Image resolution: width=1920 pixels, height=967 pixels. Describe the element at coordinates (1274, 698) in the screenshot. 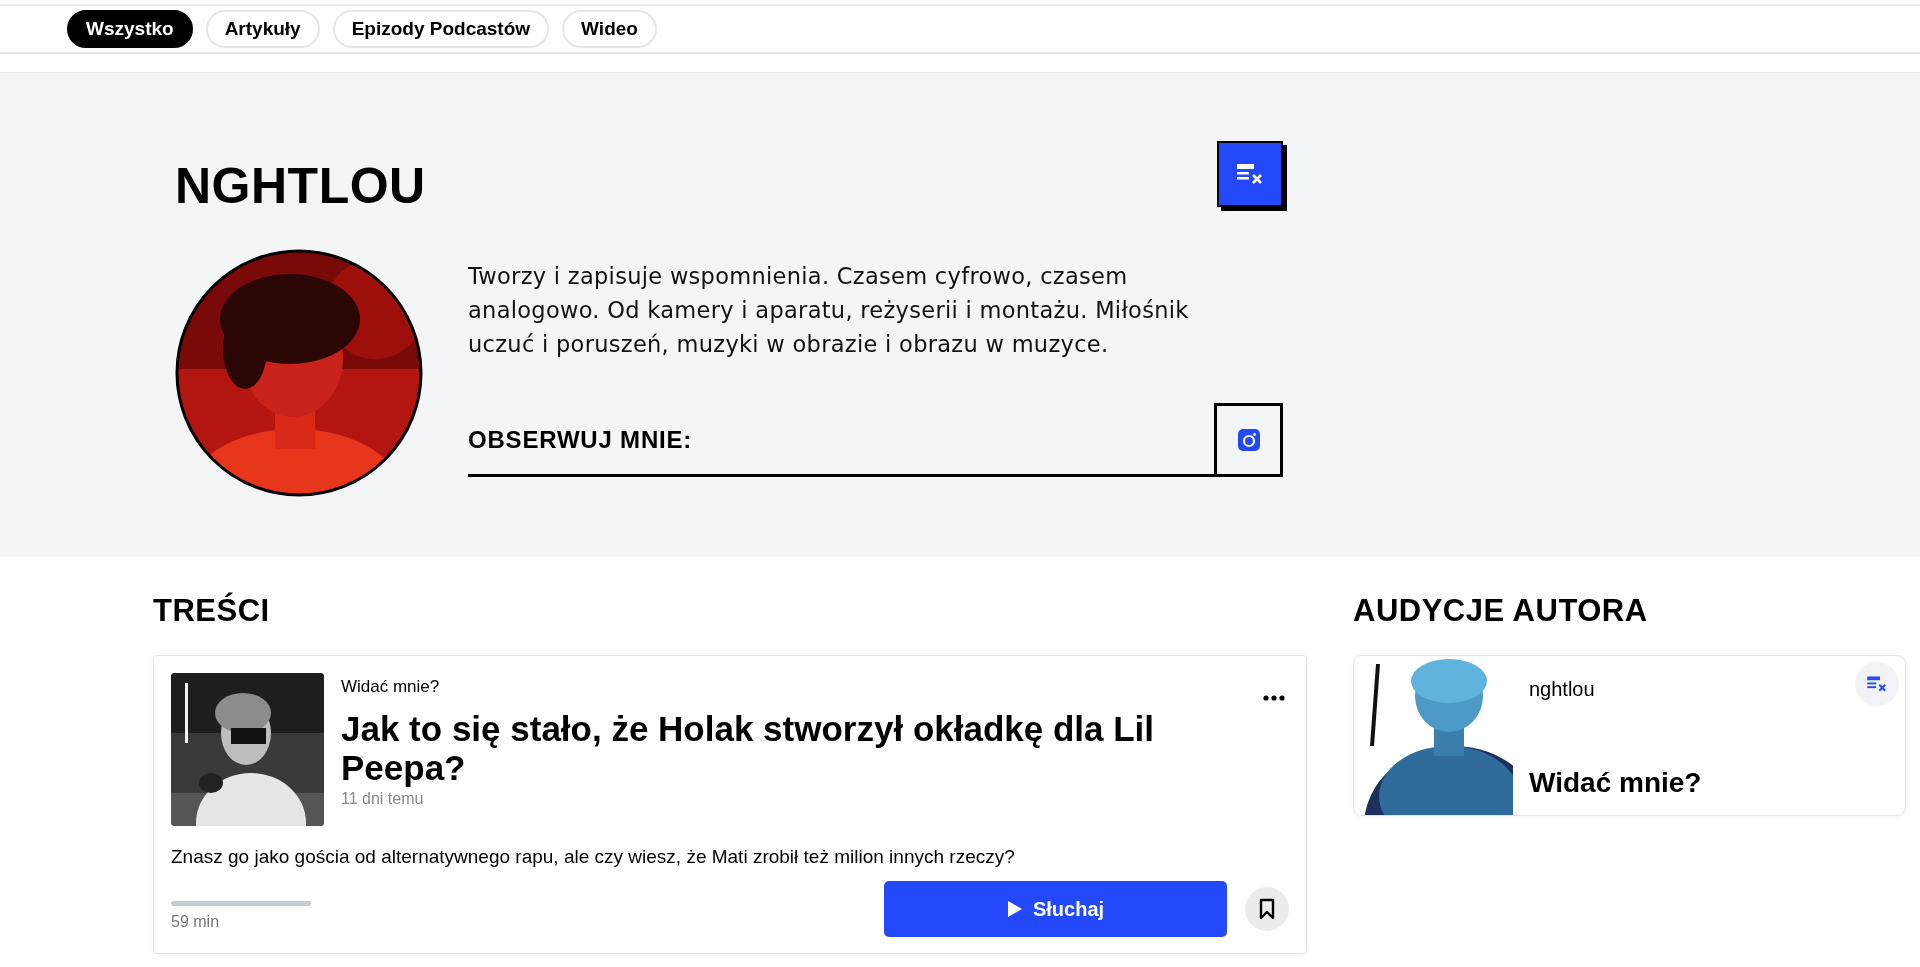

I see `more-icon` at that location.